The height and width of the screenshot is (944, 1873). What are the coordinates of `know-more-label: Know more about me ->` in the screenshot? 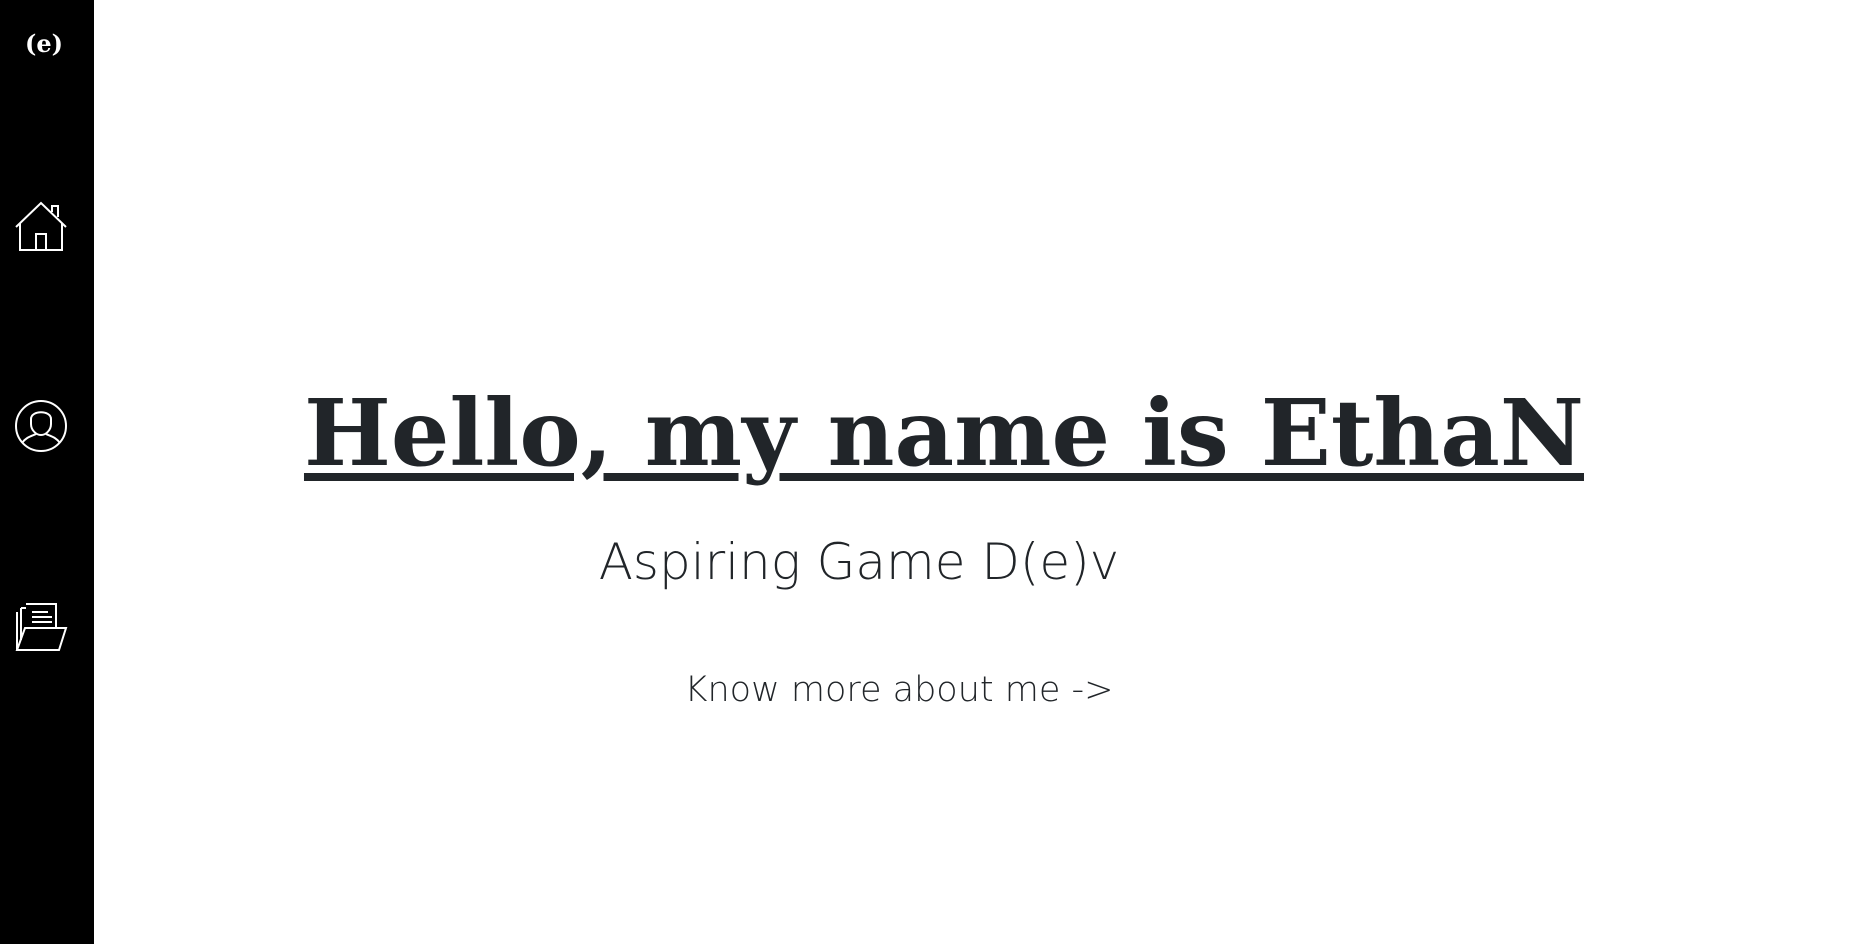 It's located at (899, 690).